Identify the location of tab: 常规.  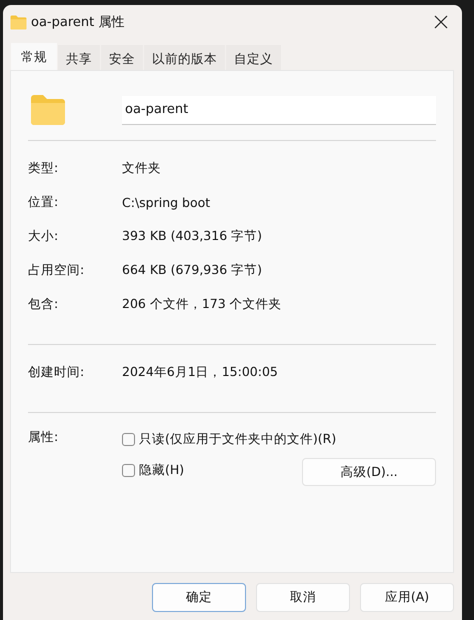
(34, 56).